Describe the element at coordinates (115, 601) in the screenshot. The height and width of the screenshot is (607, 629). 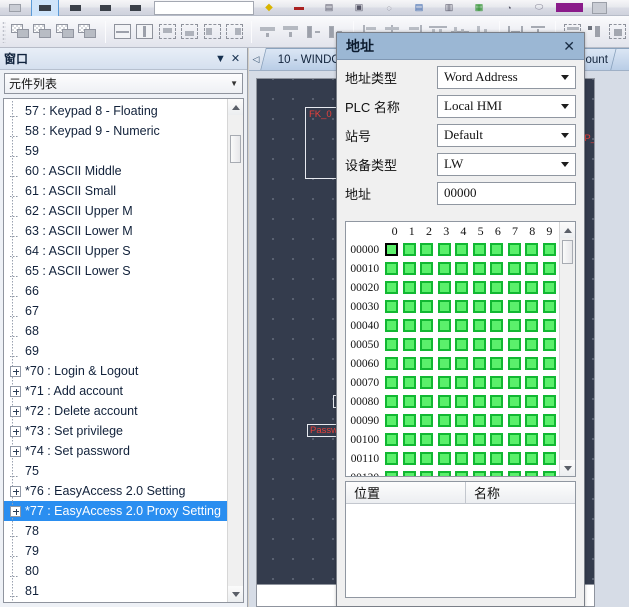
I see `window-list-item: 82` at that location.